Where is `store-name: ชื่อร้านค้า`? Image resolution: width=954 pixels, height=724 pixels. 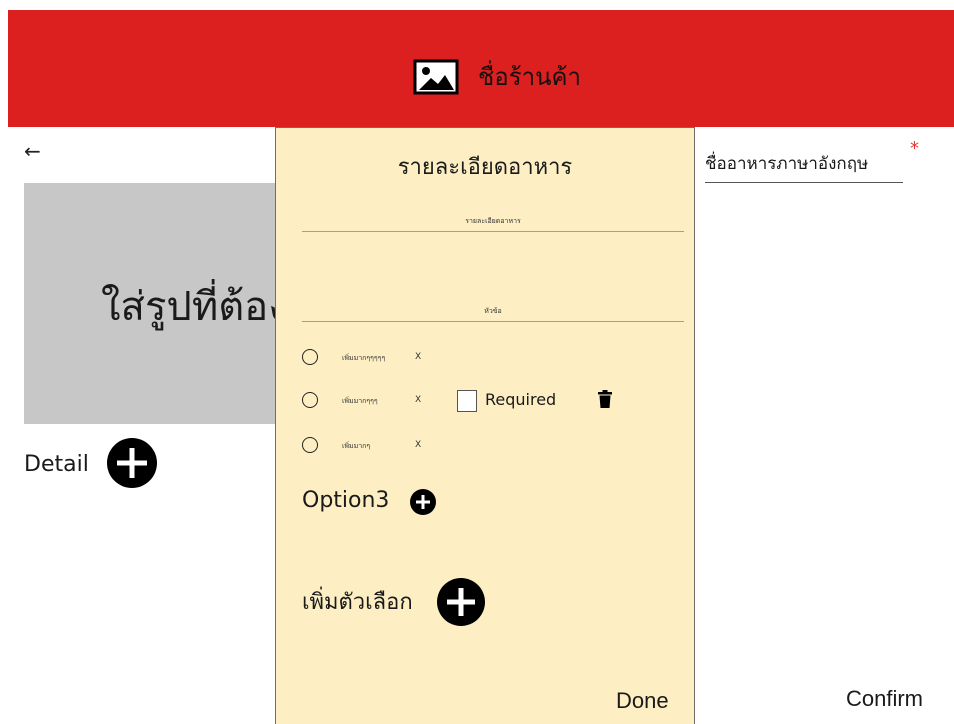
store-name: ชื่อร้านค้า is located at coordinates (530, 77).